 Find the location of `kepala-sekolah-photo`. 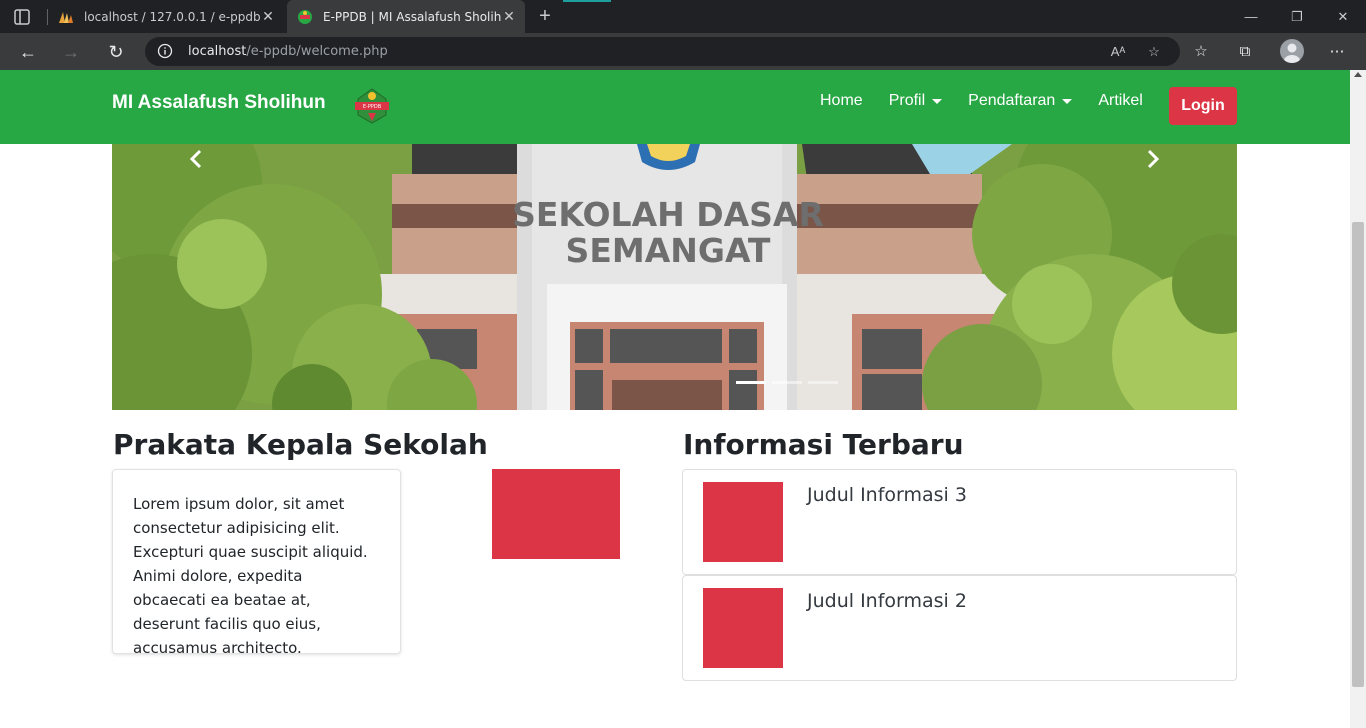

kepala-sekolah-photo is located at coordinates (556, 514).